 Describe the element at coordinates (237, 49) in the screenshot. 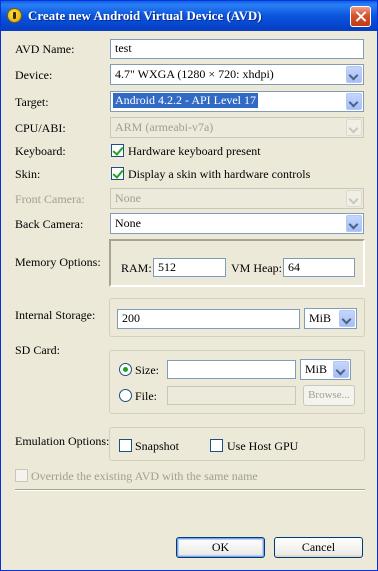

I see `avd-name-input: test` at that location.